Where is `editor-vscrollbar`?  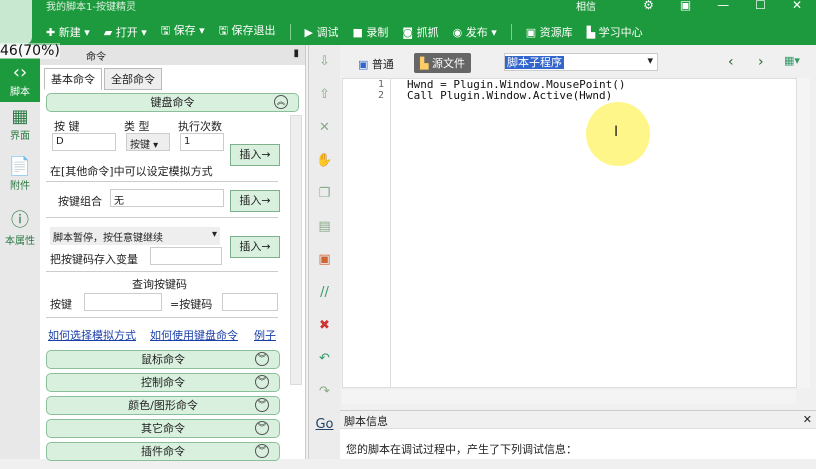
editor-vscrollbar is located at coordinates (803, 233).